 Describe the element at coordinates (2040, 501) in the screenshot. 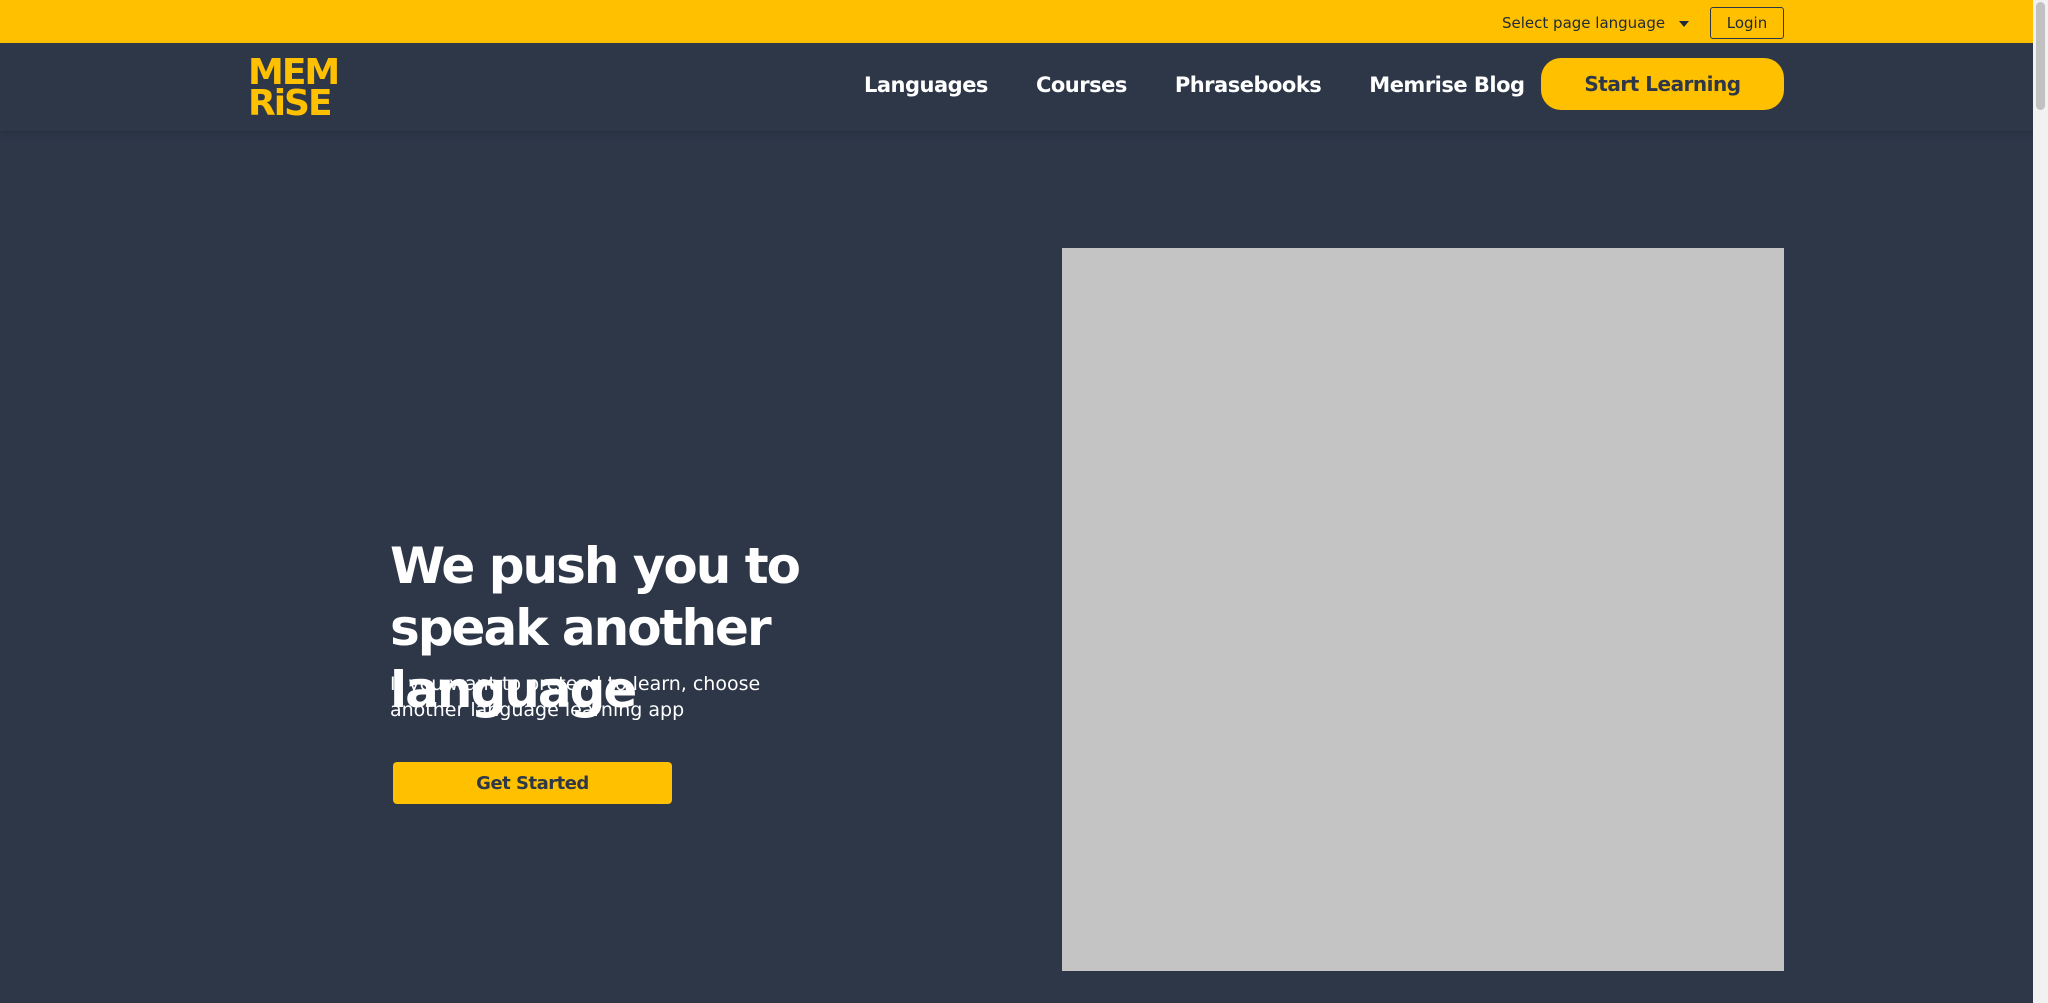

I see `page-scrollbar` at that location.